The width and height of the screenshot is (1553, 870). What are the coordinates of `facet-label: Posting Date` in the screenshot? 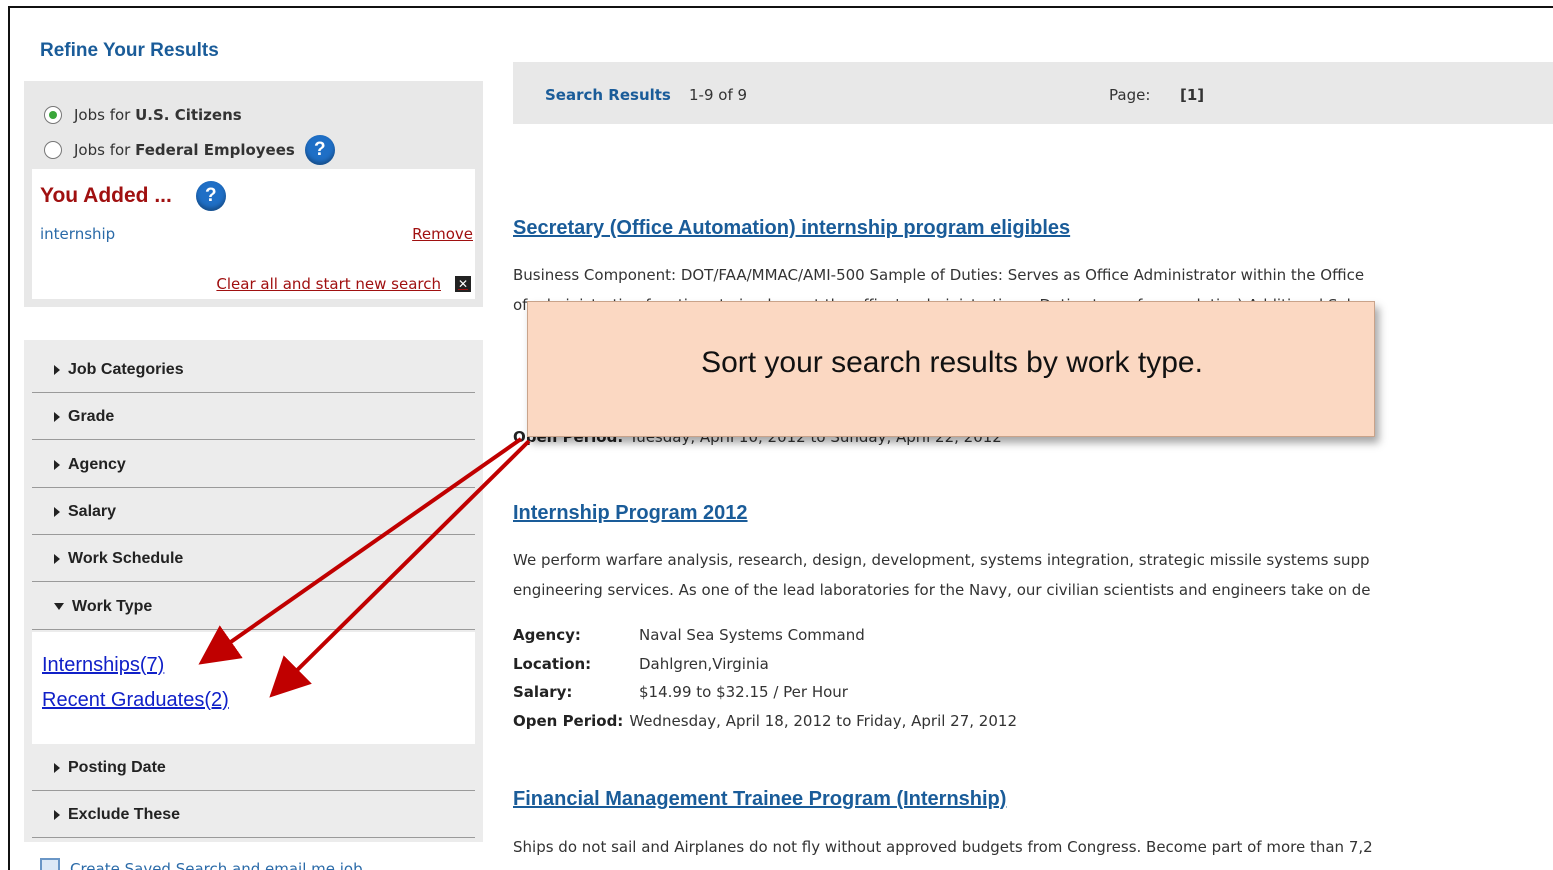 It's located at (117, 767).